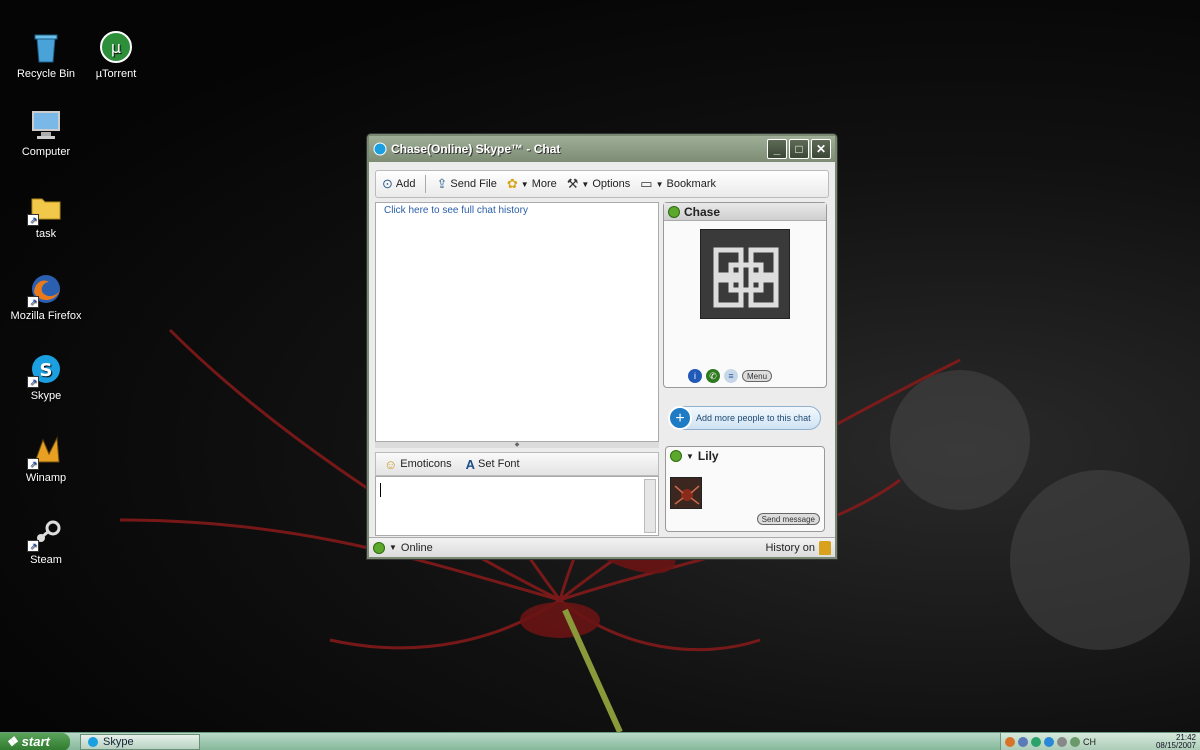  What do you see at coordinates (140, 741) in the screenshot?
I see `taskbar-item-skype: Skype` at bounding box center [140, 741].